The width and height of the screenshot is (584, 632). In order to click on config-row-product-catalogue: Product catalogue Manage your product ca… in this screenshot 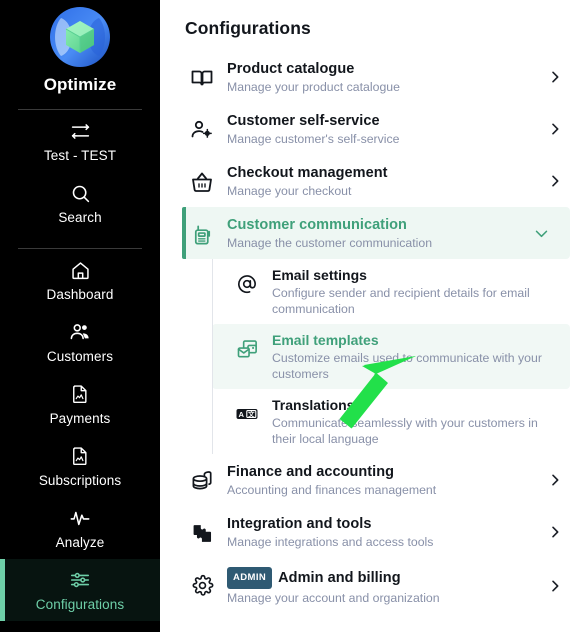, I will do `click(372, 77)`.